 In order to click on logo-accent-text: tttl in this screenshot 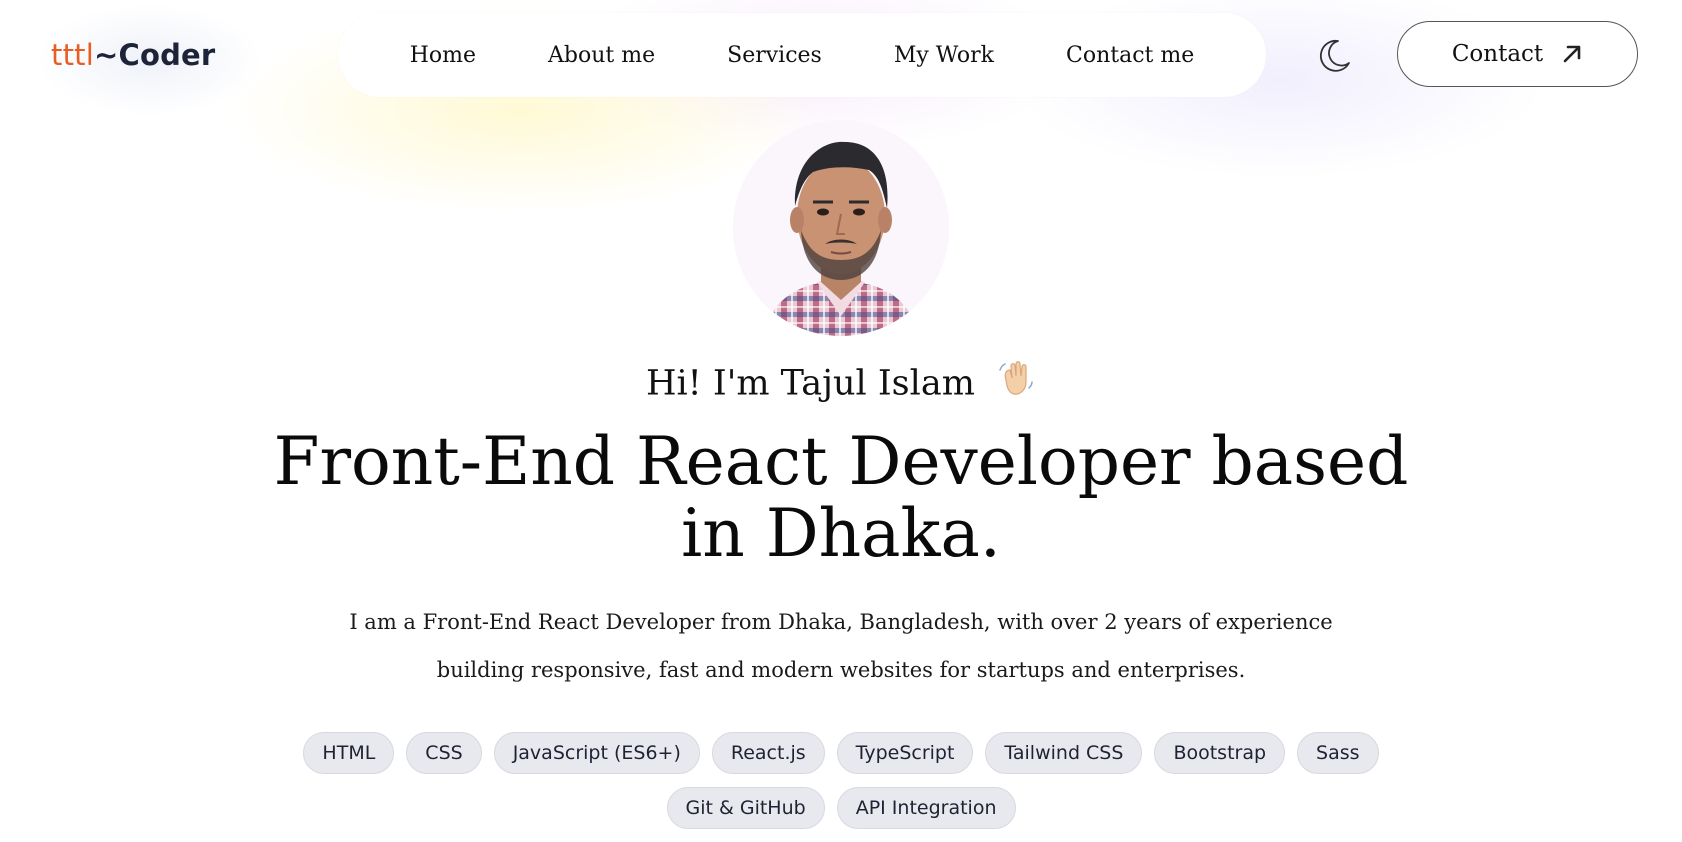, I will do `click(72, 55)`.